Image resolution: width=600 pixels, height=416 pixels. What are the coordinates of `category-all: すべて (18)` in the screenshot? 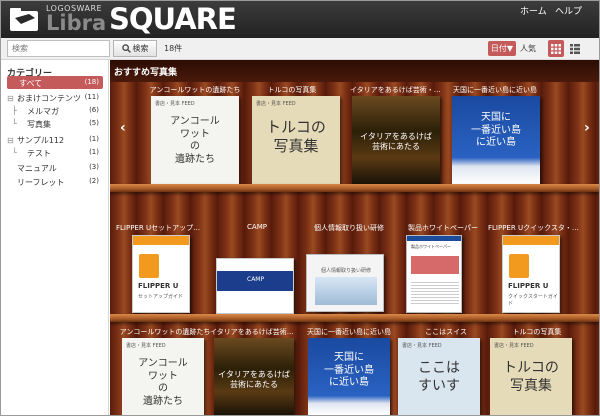 It's located at (55, 82).